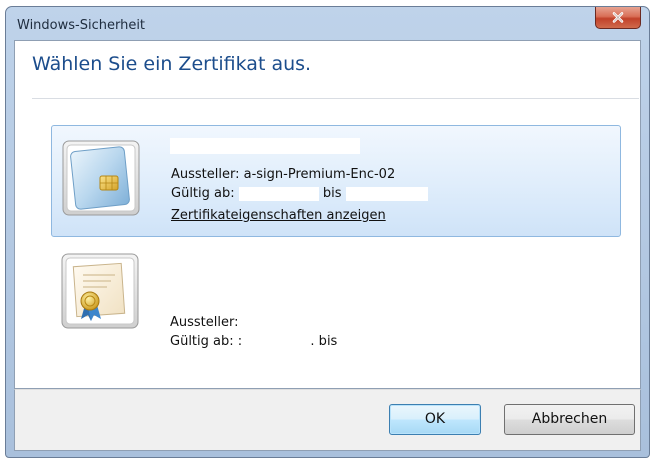  What do you see at coordinates (435, 419) in the screenshot?
I see `ok-button: OK` at bounding box center [435, 419].